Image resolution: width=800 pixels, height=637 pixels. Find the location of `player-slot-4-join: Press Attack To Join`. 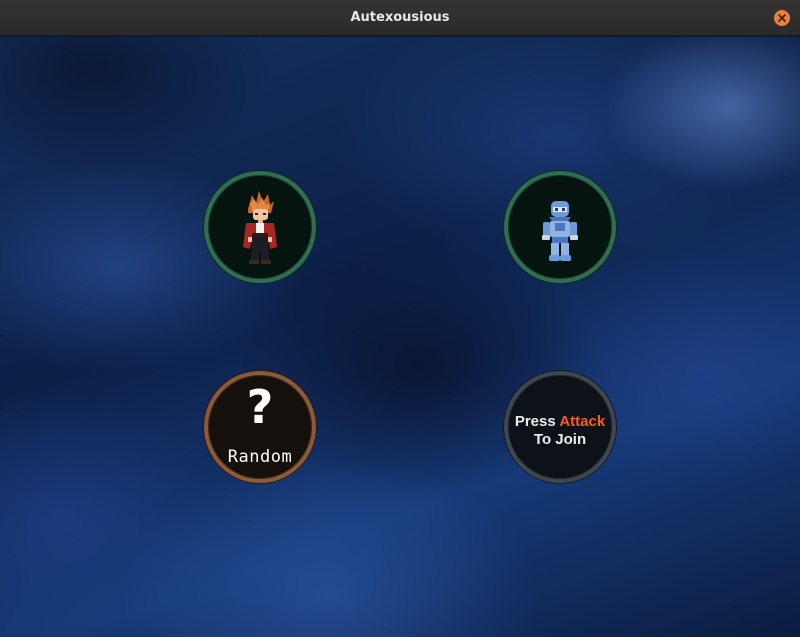

player-slot-4-join: Press Attack To Join is located at coordinates (560, 427).